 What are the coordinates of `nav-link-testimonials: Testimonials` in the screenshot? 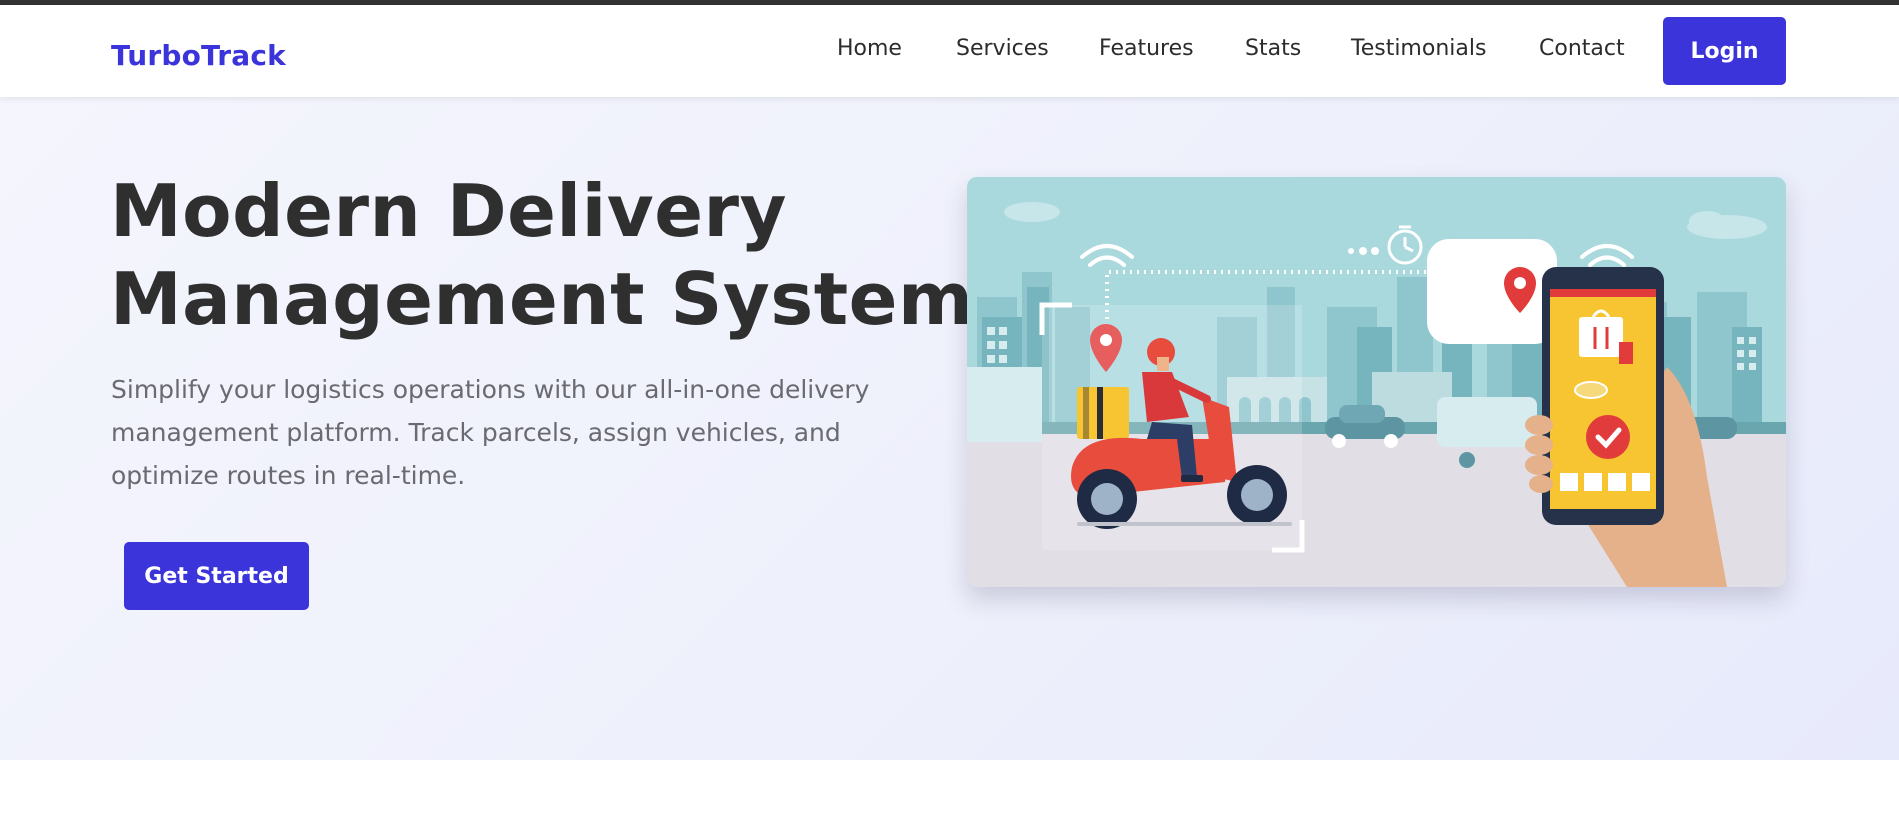 It's located at (1418, 48).